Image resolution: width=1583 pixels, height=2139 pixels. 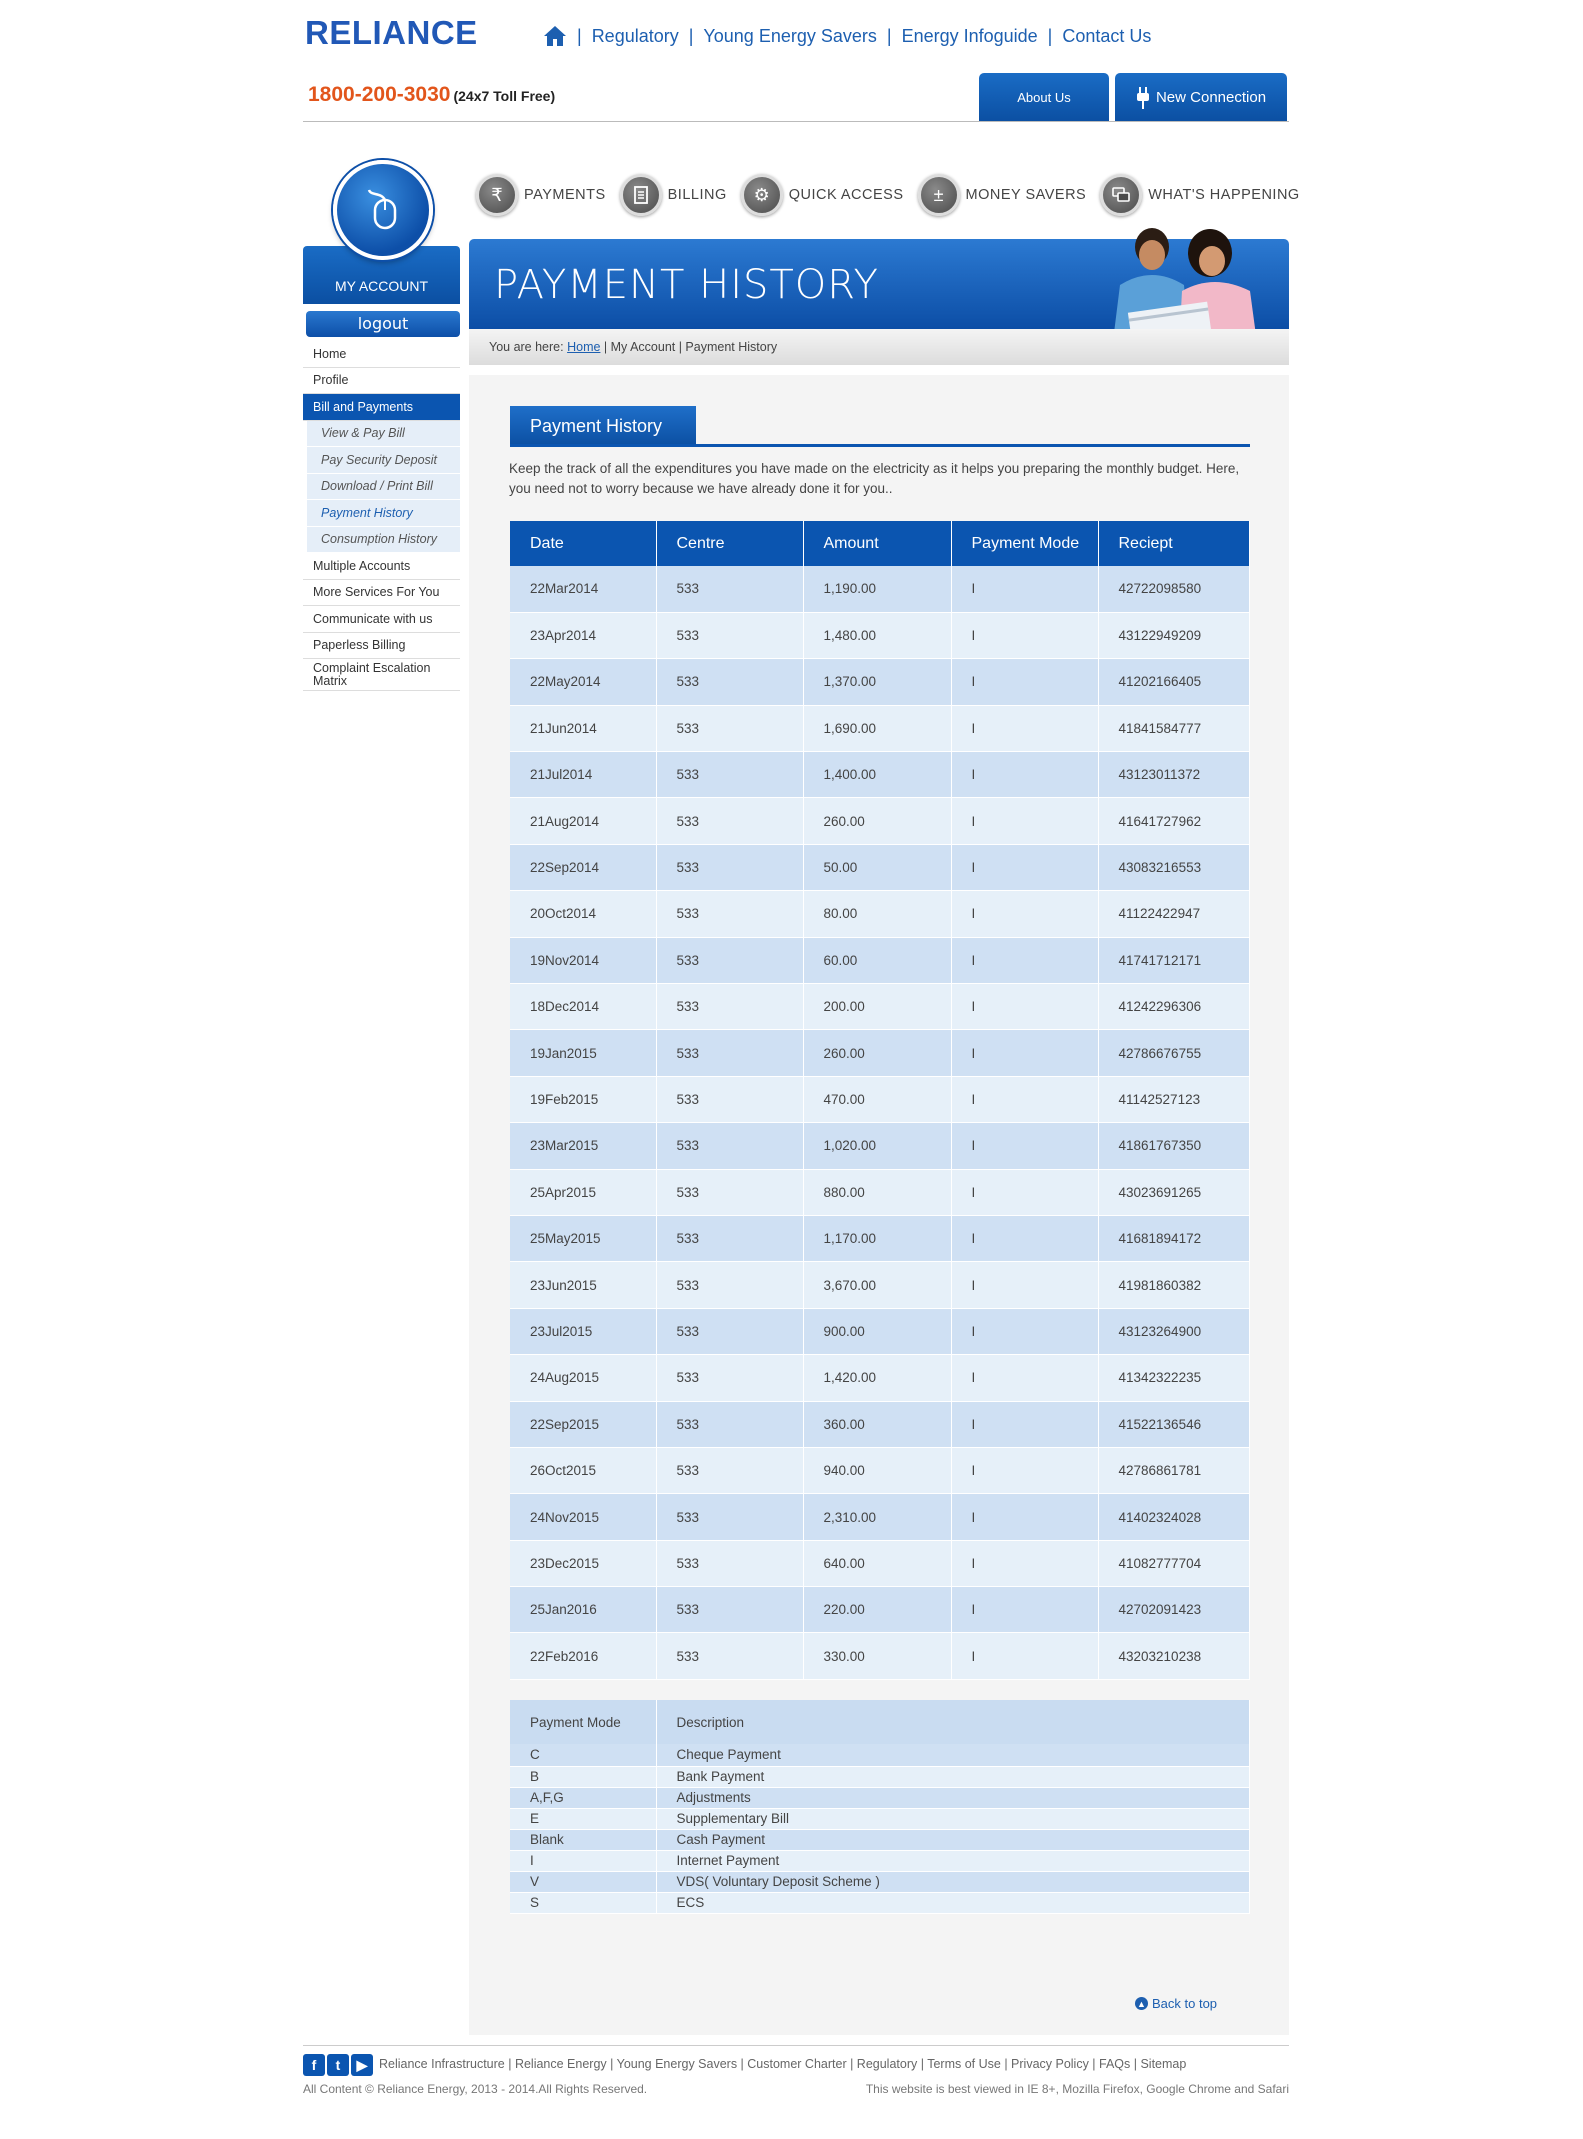 What do you see at coordinates (1174, 1471) in the screenshot?
I see `cell-receipt: 42786861781` at bounding box center [1174, 1471].